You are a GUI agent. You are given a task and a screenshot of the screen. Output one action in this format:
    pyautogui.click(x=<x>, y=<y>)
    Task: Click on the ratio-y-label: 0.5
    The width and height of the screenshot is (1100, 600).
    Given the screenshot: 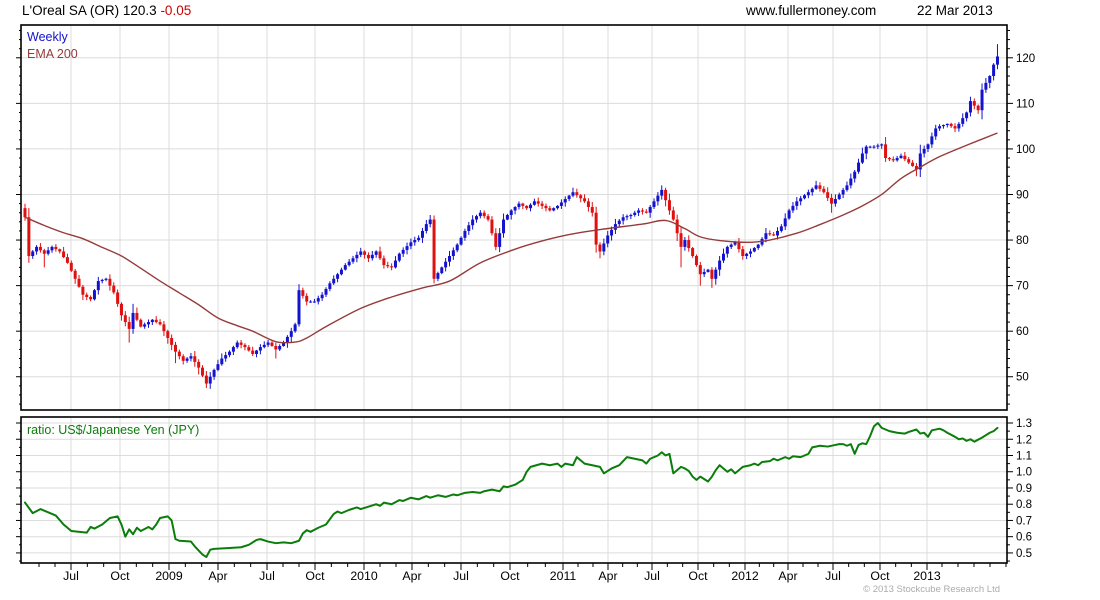 What is the action you would take?
    pyautogui.click(x=1024, y=554)
    